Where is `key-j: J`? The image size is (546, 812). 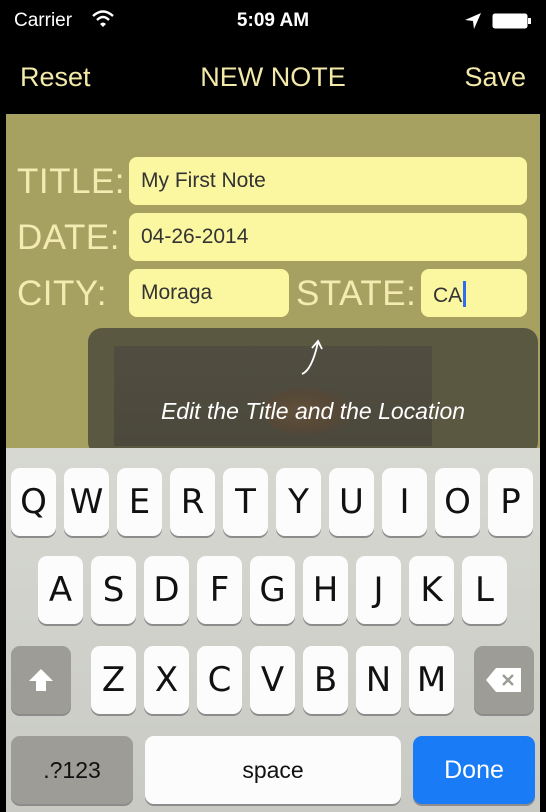
key-j: J is located at coordinates (378, 590).